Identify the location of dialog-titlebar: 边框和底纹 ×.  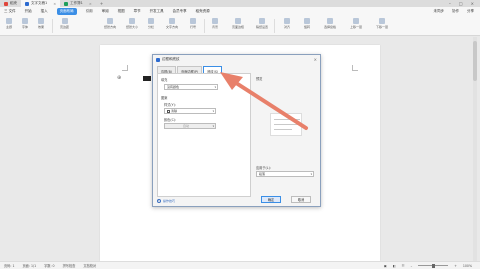
(236, 59).